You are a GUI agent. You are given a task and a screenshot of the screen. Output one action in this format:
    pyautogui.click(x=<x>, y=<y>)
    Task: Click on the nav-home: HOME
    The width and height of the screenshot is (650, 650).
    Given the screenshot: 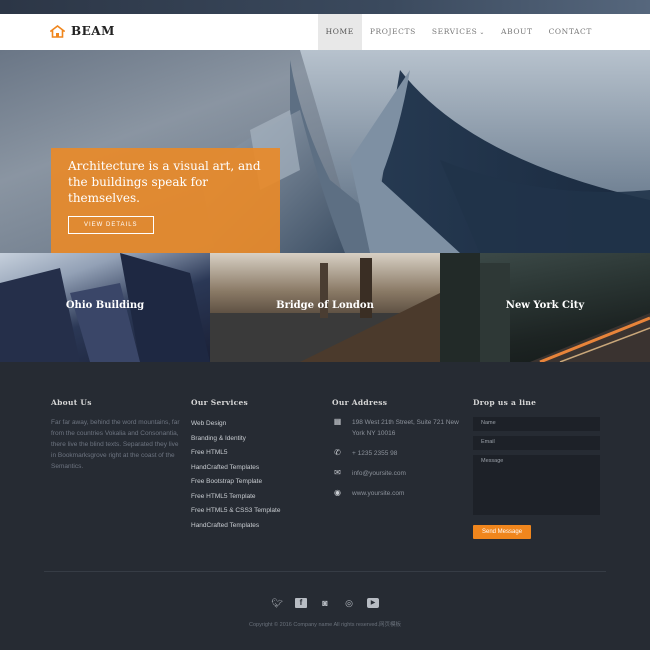 What is the action you would take?
    pyautogui.click(x=339, y=32)
    